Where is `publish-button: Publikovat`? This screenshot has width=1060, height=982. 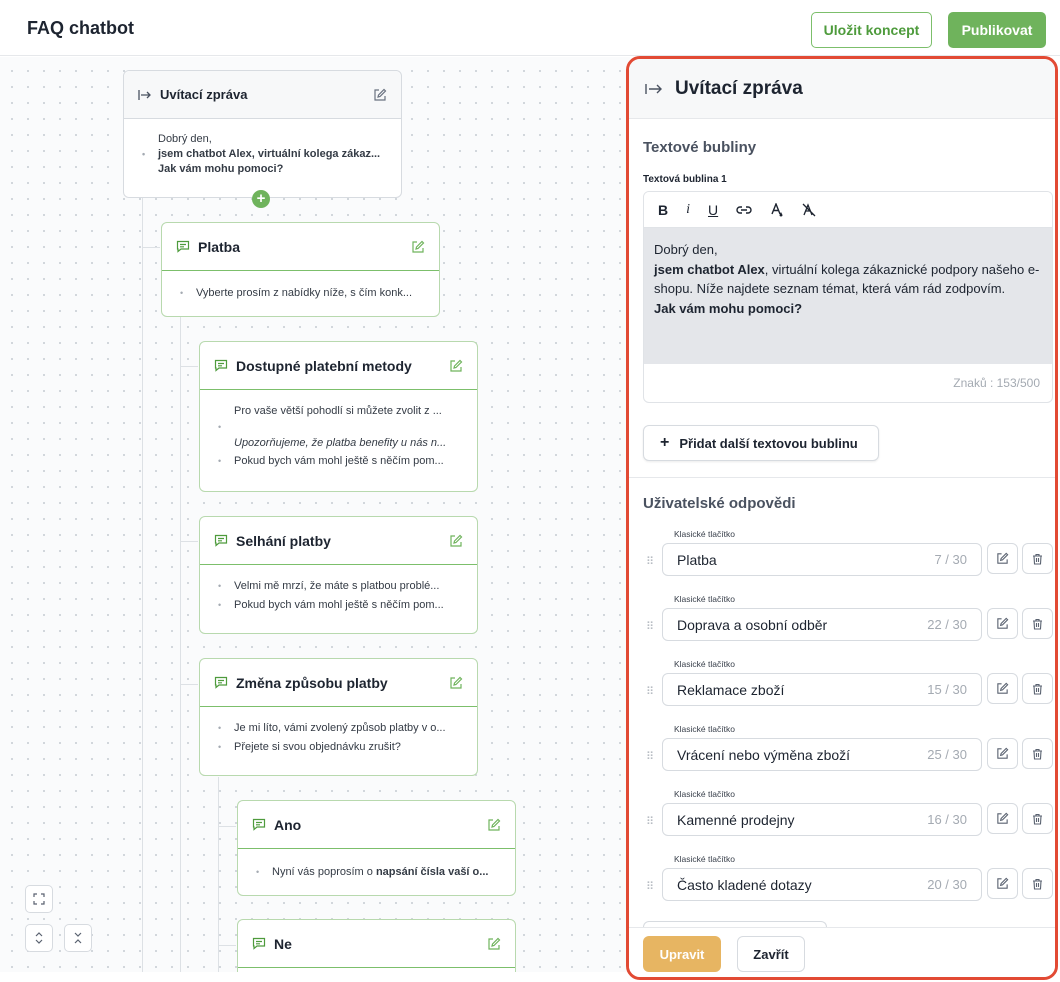 publish-button: Publikovat is located at coordinates (997, 30).